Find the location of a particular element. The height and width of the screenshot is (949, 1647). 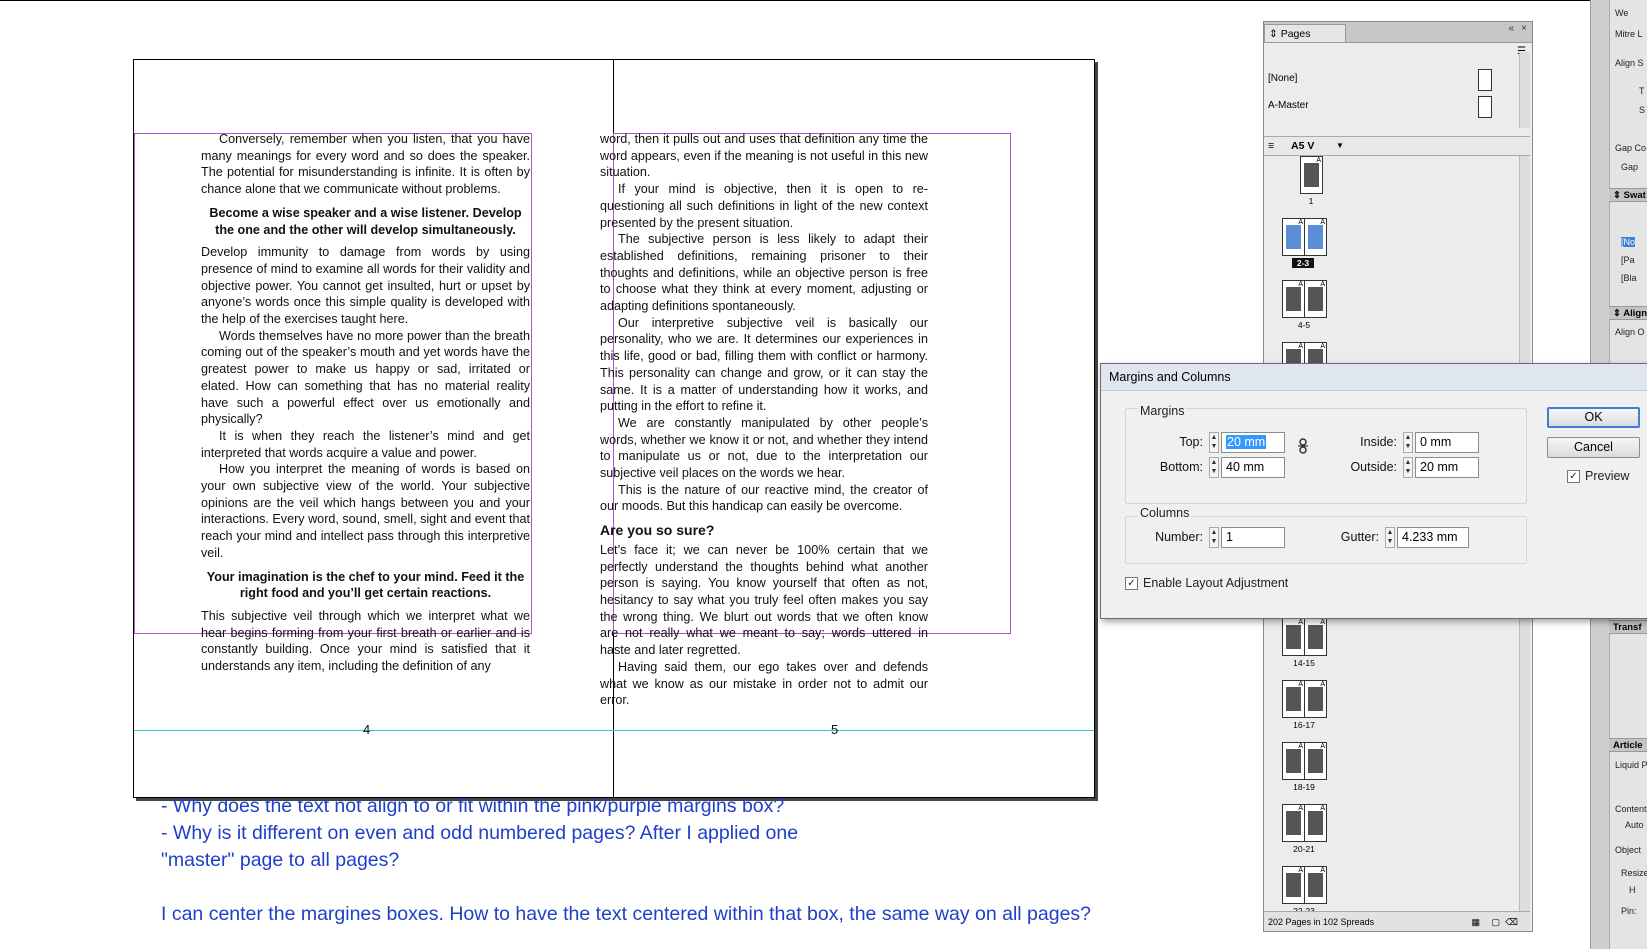

swatch-none: [No is located at coordinates (1628, 242).